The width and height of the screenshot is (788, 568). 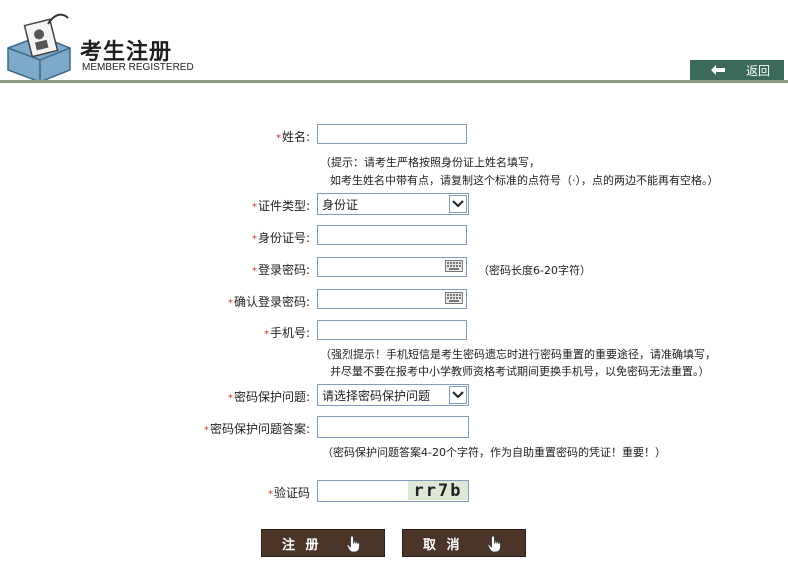 I want to click on row-security-question: *密码保护问题: 请选择密码保护问题, so click(x=394, y=396).